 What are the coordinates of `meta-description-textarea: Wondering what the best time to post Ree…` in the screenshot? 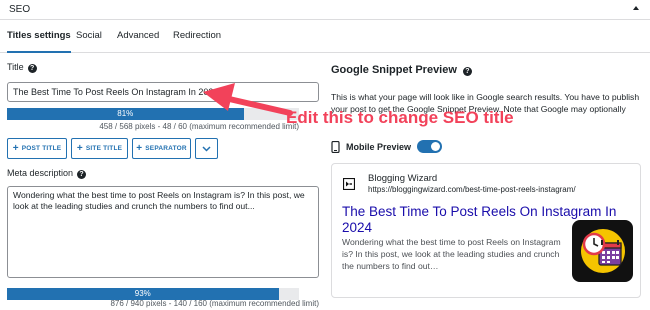 It's located at (163, 232).